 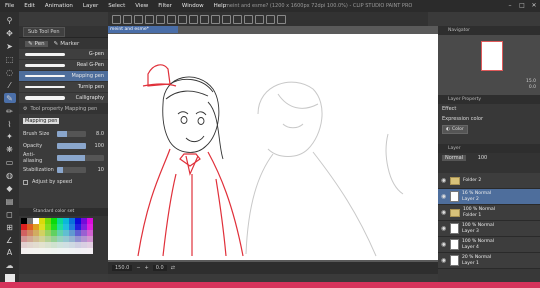 What do you see at coordinates (182, 19) in the screenshot?
I see `redo-icon` at bounding box center [182, 19].